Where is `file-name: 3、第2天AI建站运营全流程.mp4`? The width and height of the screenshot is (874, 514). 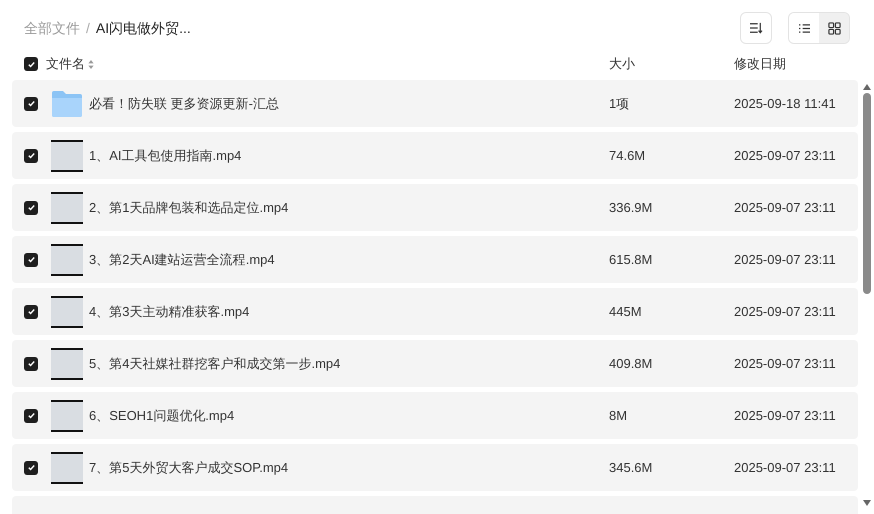
file-name: 3、第2天AI建站运营全流程.mp4 is located at coordinates (182, 259).